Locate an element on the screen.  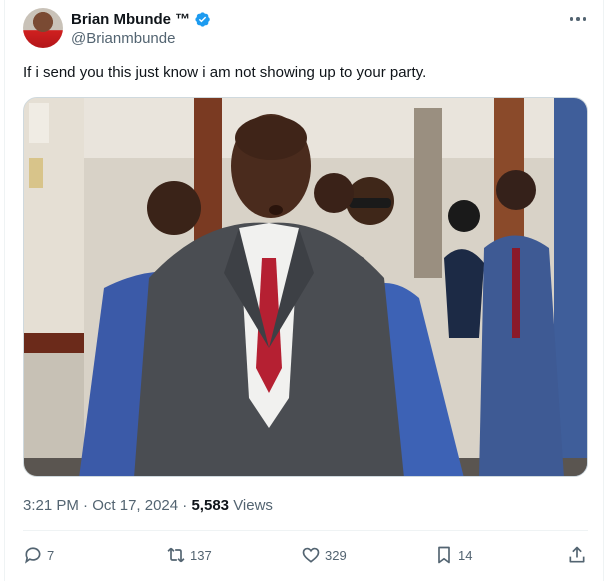
bookmark-count: 14 is located at coordinates (465, 555).